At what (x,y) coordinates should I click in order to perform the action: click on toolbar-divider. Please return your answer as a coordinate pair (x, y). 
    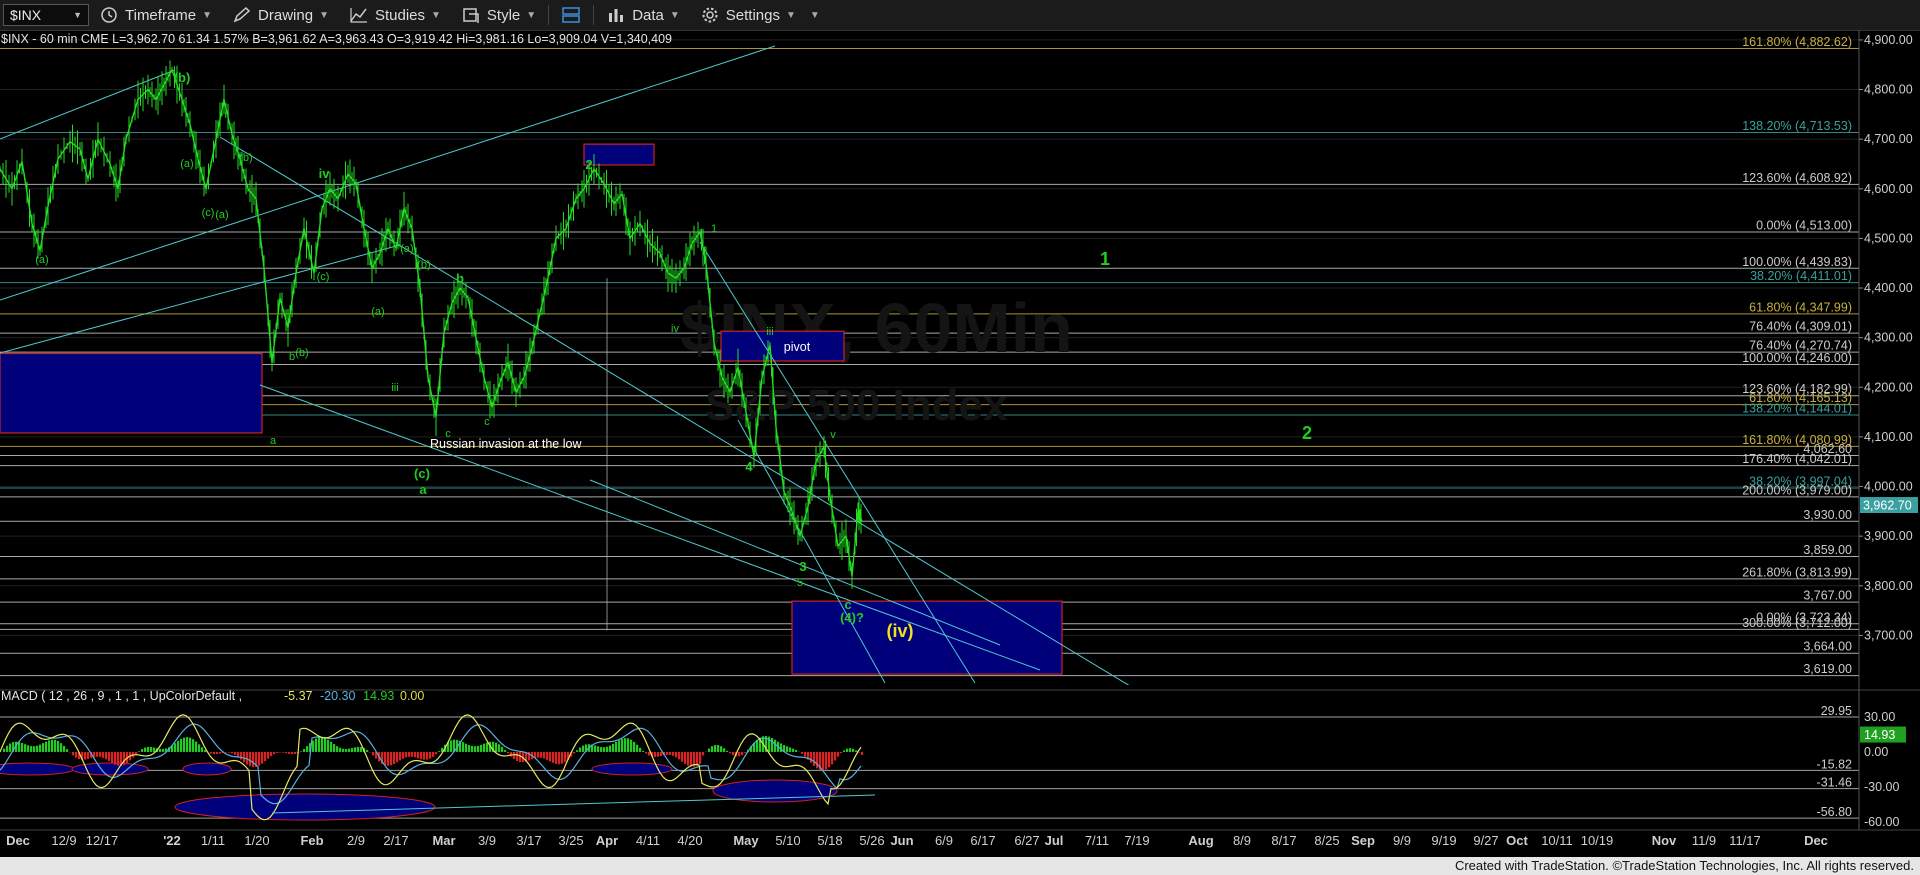
    Looking at the image, I should click on (594, 15).